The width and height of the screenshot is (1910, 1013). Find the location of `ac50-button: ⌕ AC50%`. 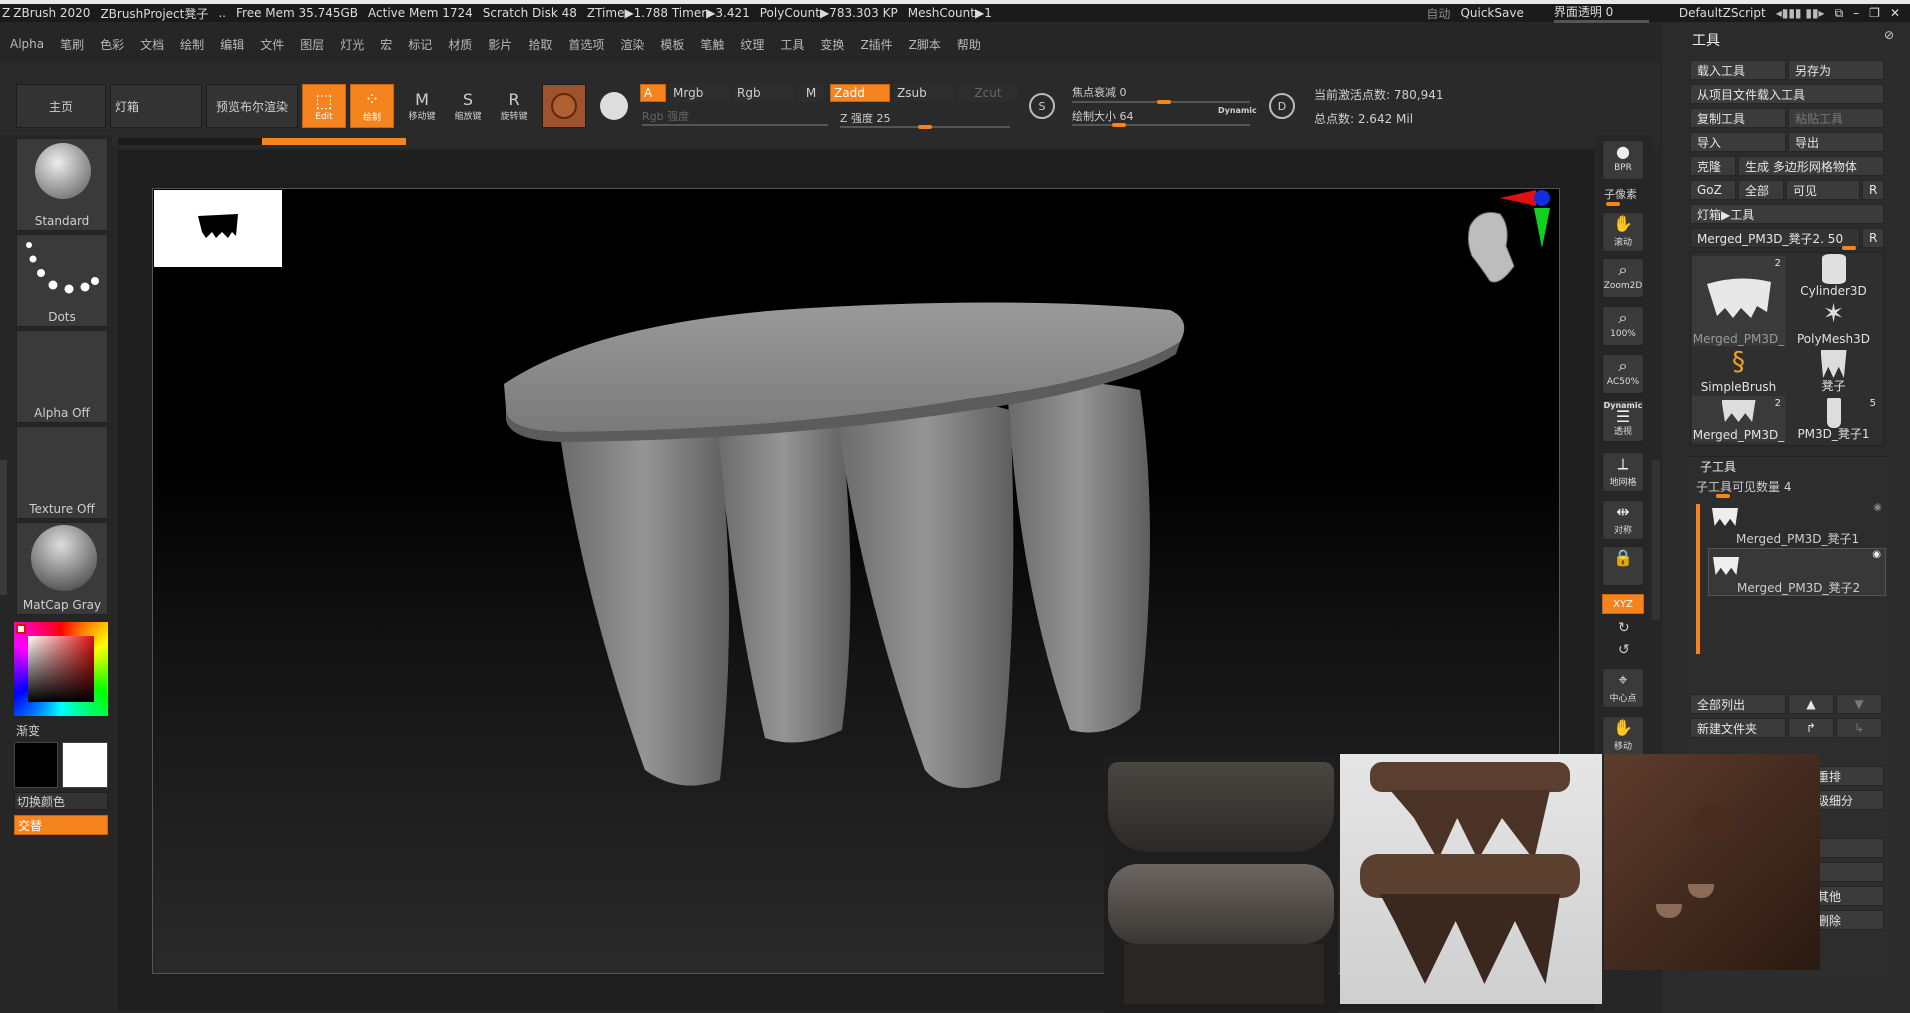

ac50-button: ⌕ AC50% is located at coordinates (1623, 374).